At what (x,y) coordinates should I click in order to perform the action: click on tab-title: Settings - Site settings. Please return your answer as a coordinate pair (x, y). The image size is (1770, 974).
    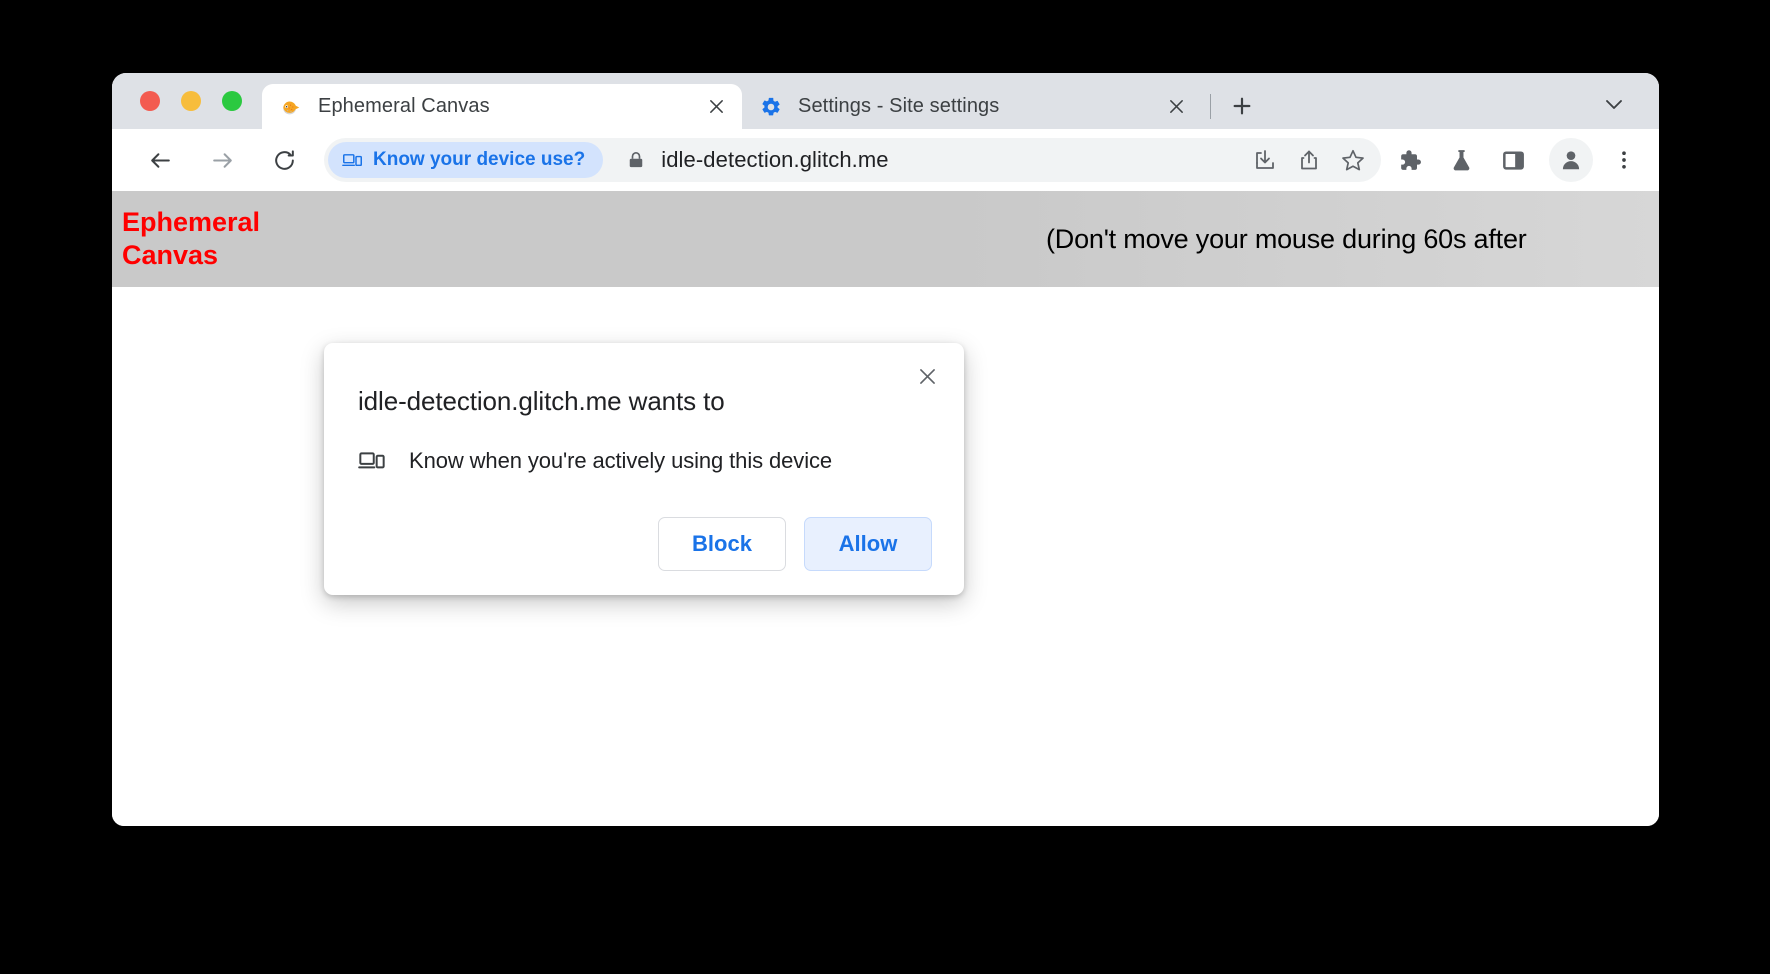
    Looking at the image, I should click on (899, 106).